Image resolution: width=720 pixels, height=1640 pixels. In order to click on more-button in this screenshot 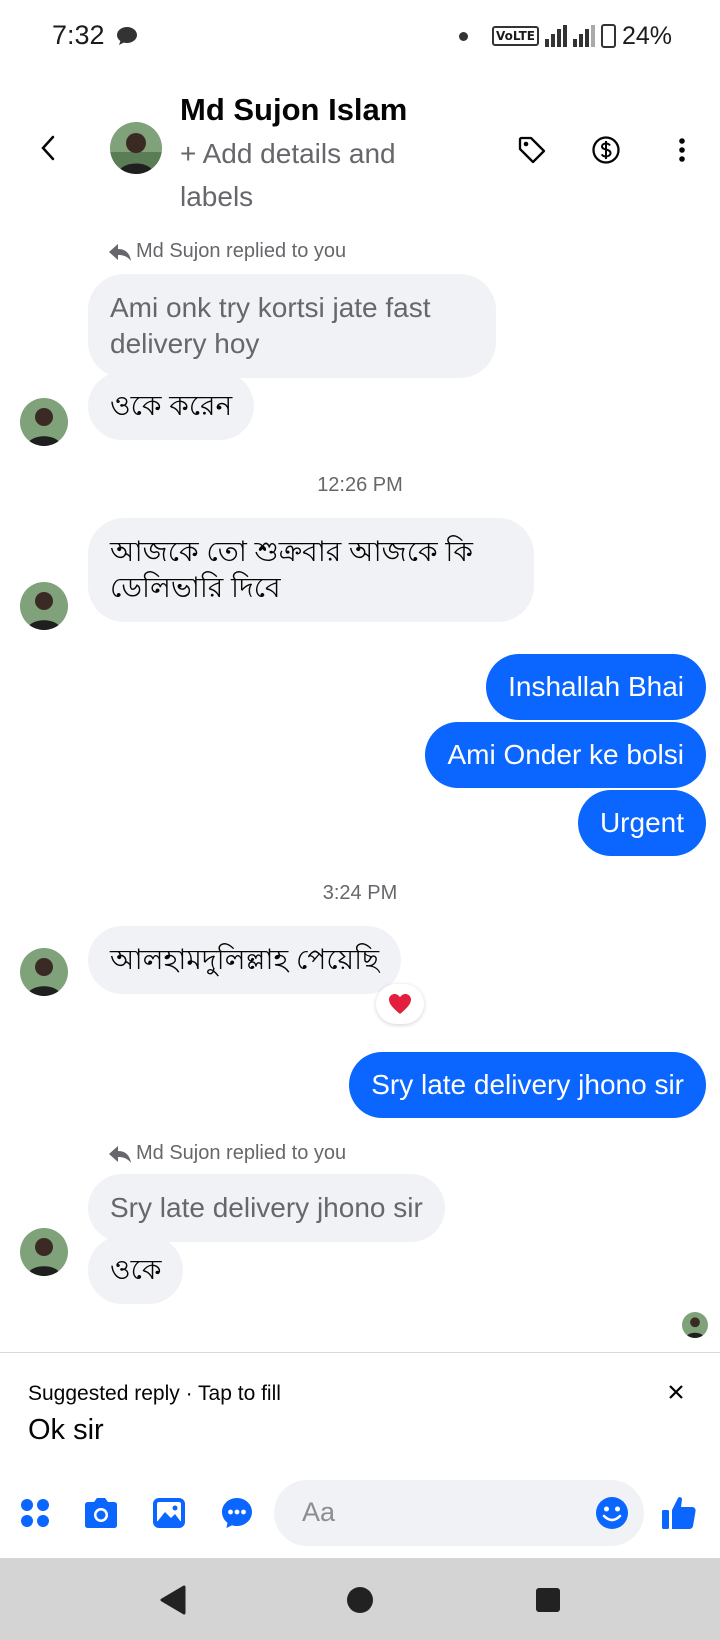, I will do `click(682, 150)`.